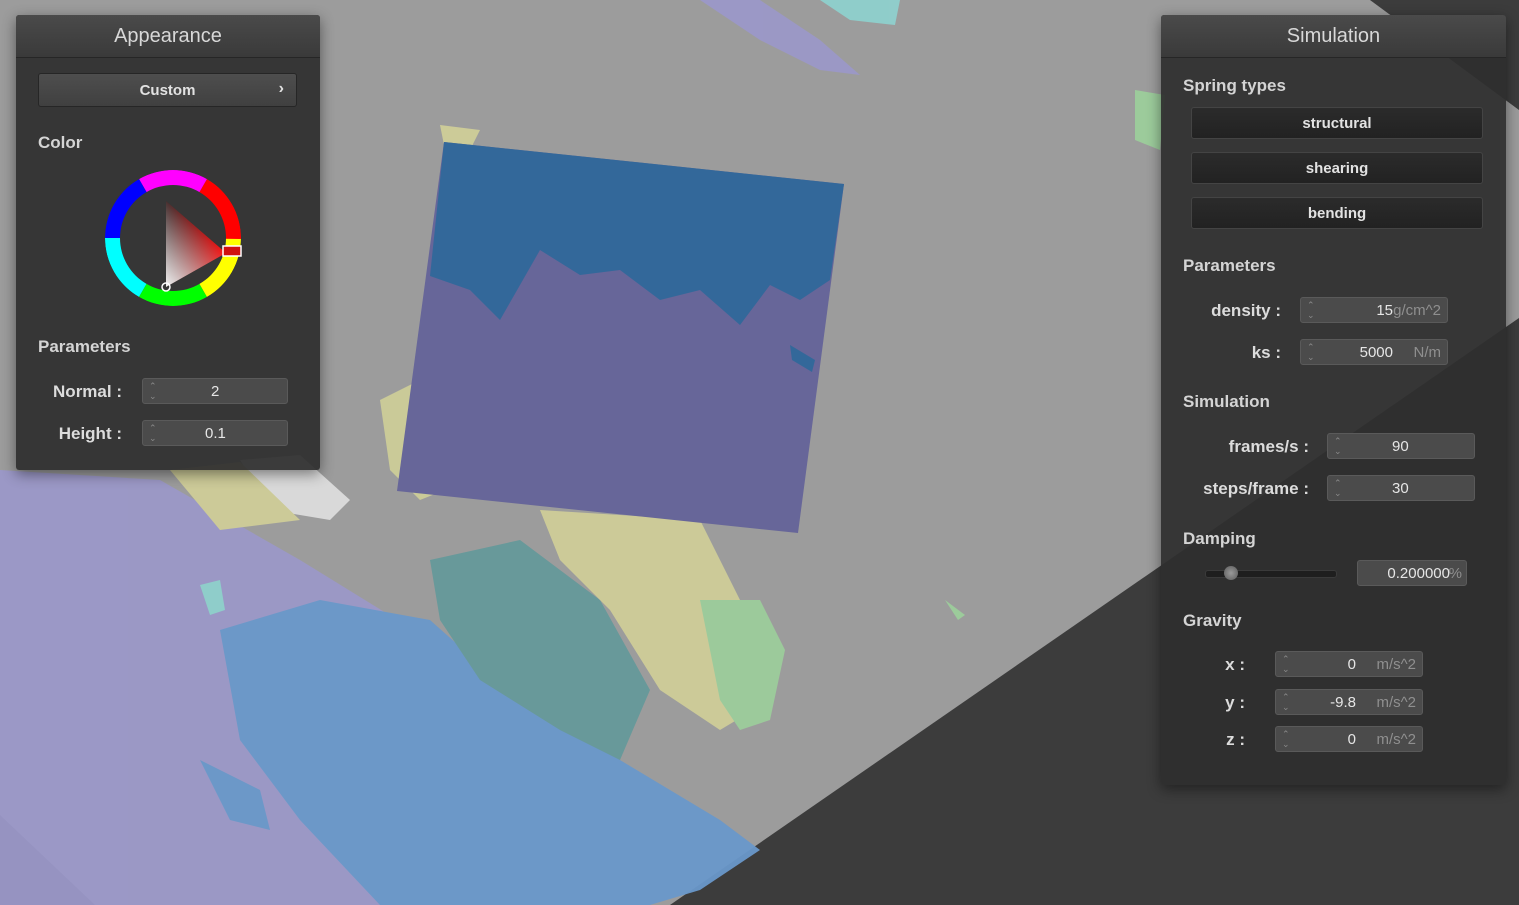 Image resolution: width=1519 pixels, height=905 pixels. I want to click on preset-dropdown-button: Custom ›, so click(167, 90).